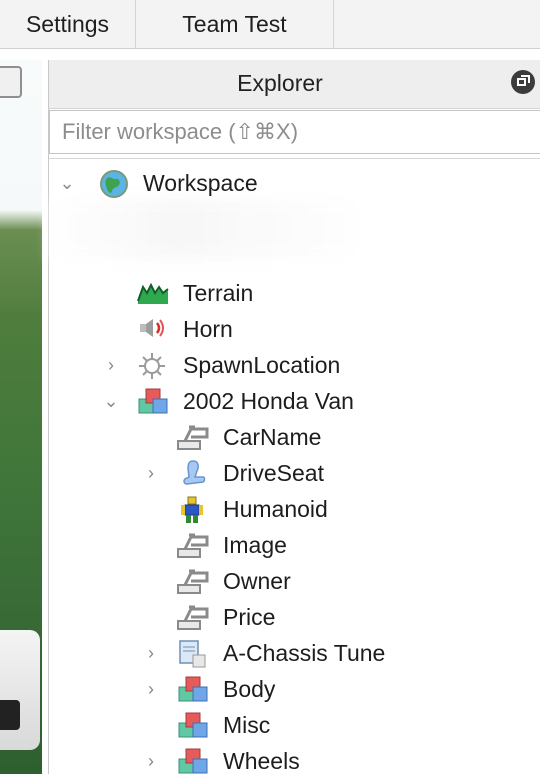 This screenshot has width=540, height=782. Describe the element at coordinates (68, 24) in the screenshot. I see `tab-settings: Settings` at that location.